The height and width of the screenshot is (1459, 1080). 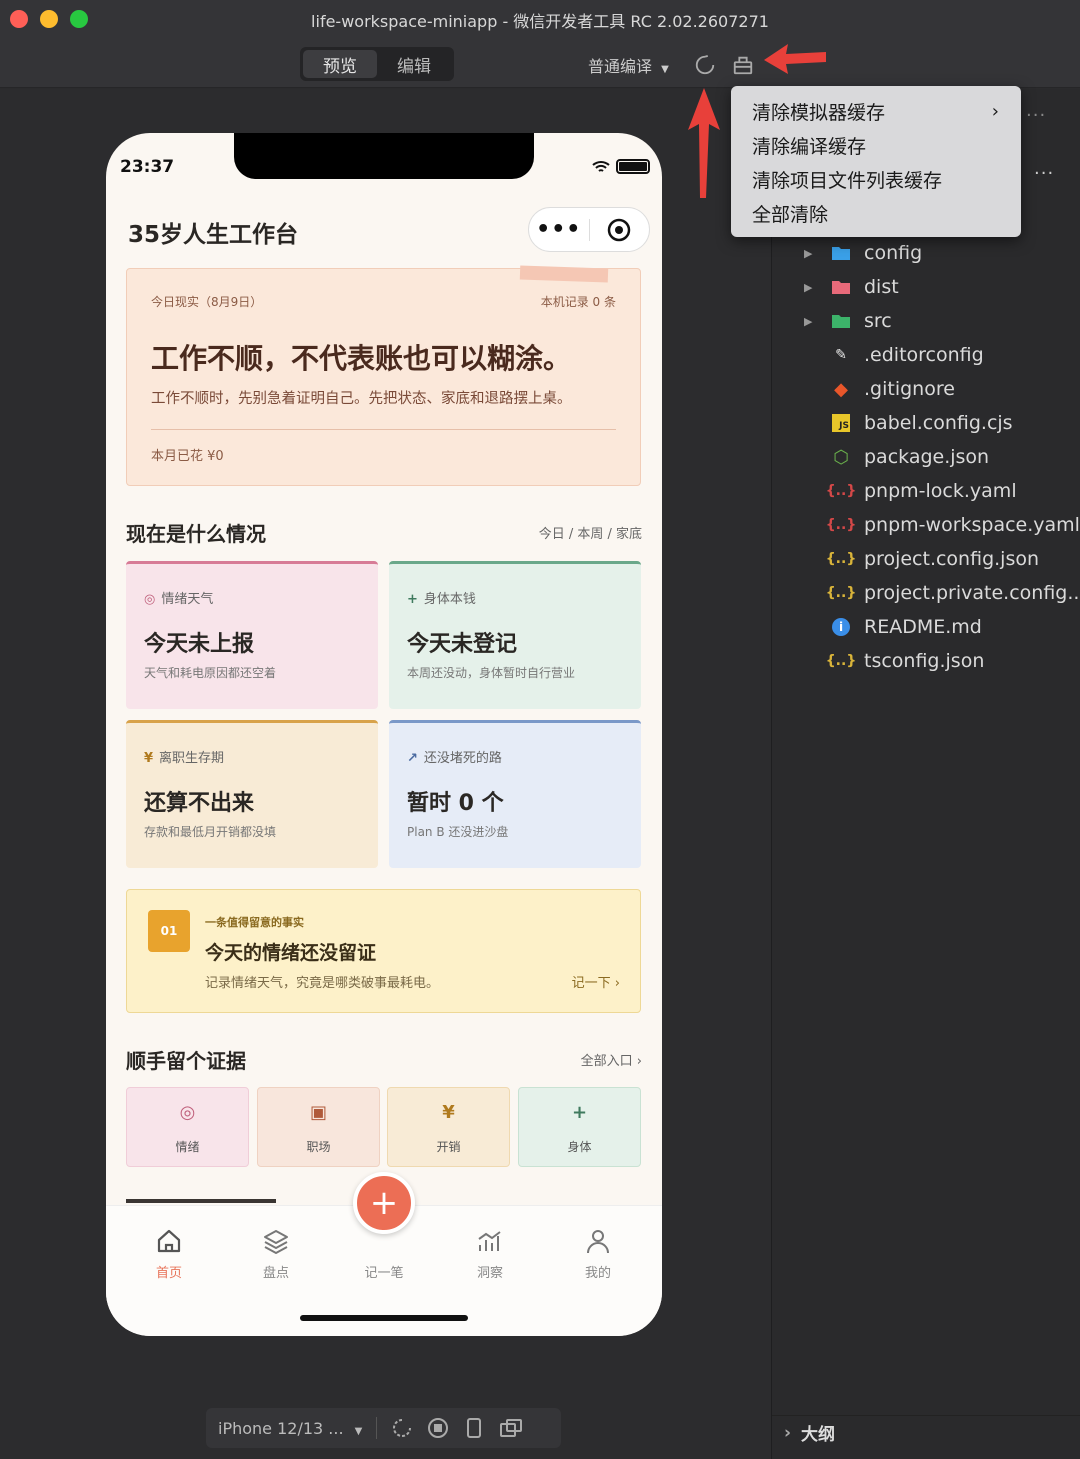 What do you see at coordinates (213, 235) in the screenshot?
I see `app-title: 35岁人生工作台` at bounding box center [213, 235].